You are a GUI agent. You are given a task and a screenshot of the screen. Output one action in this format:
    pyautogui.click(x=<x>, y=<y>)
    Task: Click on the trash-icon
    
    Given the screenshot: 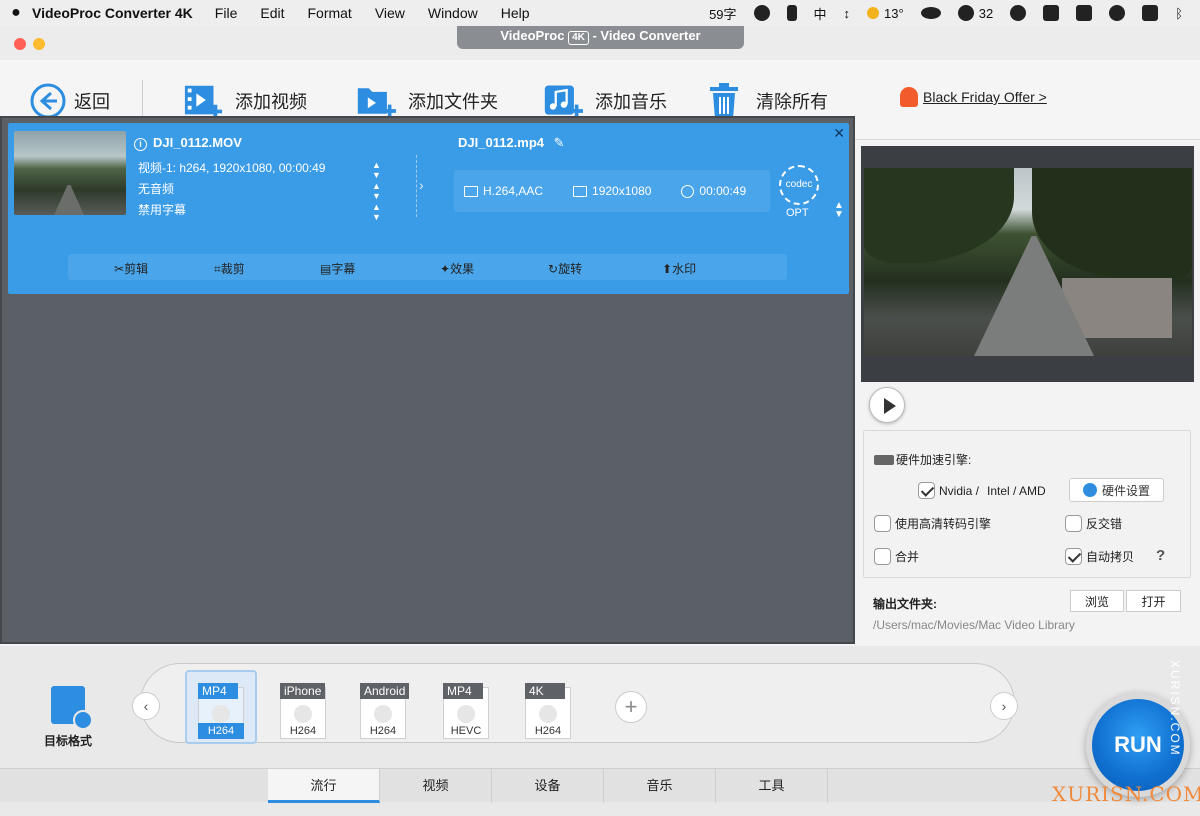 What is the action you would take?
    pyautogui.click(x=724, y=101)
    